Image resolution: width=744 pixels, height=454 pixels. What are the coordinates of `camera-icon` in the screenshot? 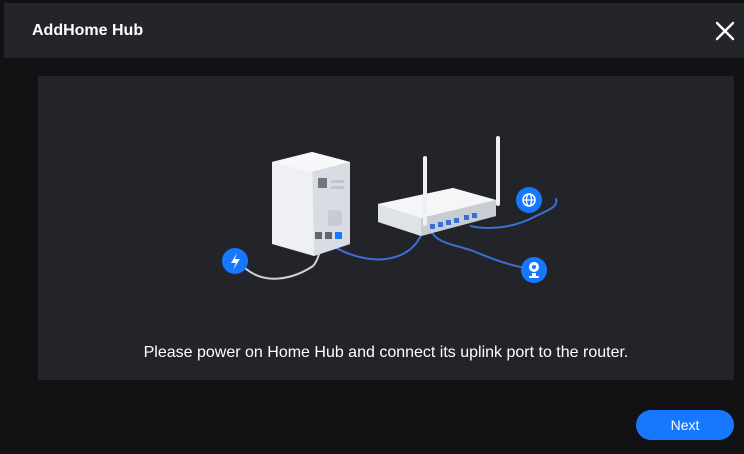 It's located at (534, 270).